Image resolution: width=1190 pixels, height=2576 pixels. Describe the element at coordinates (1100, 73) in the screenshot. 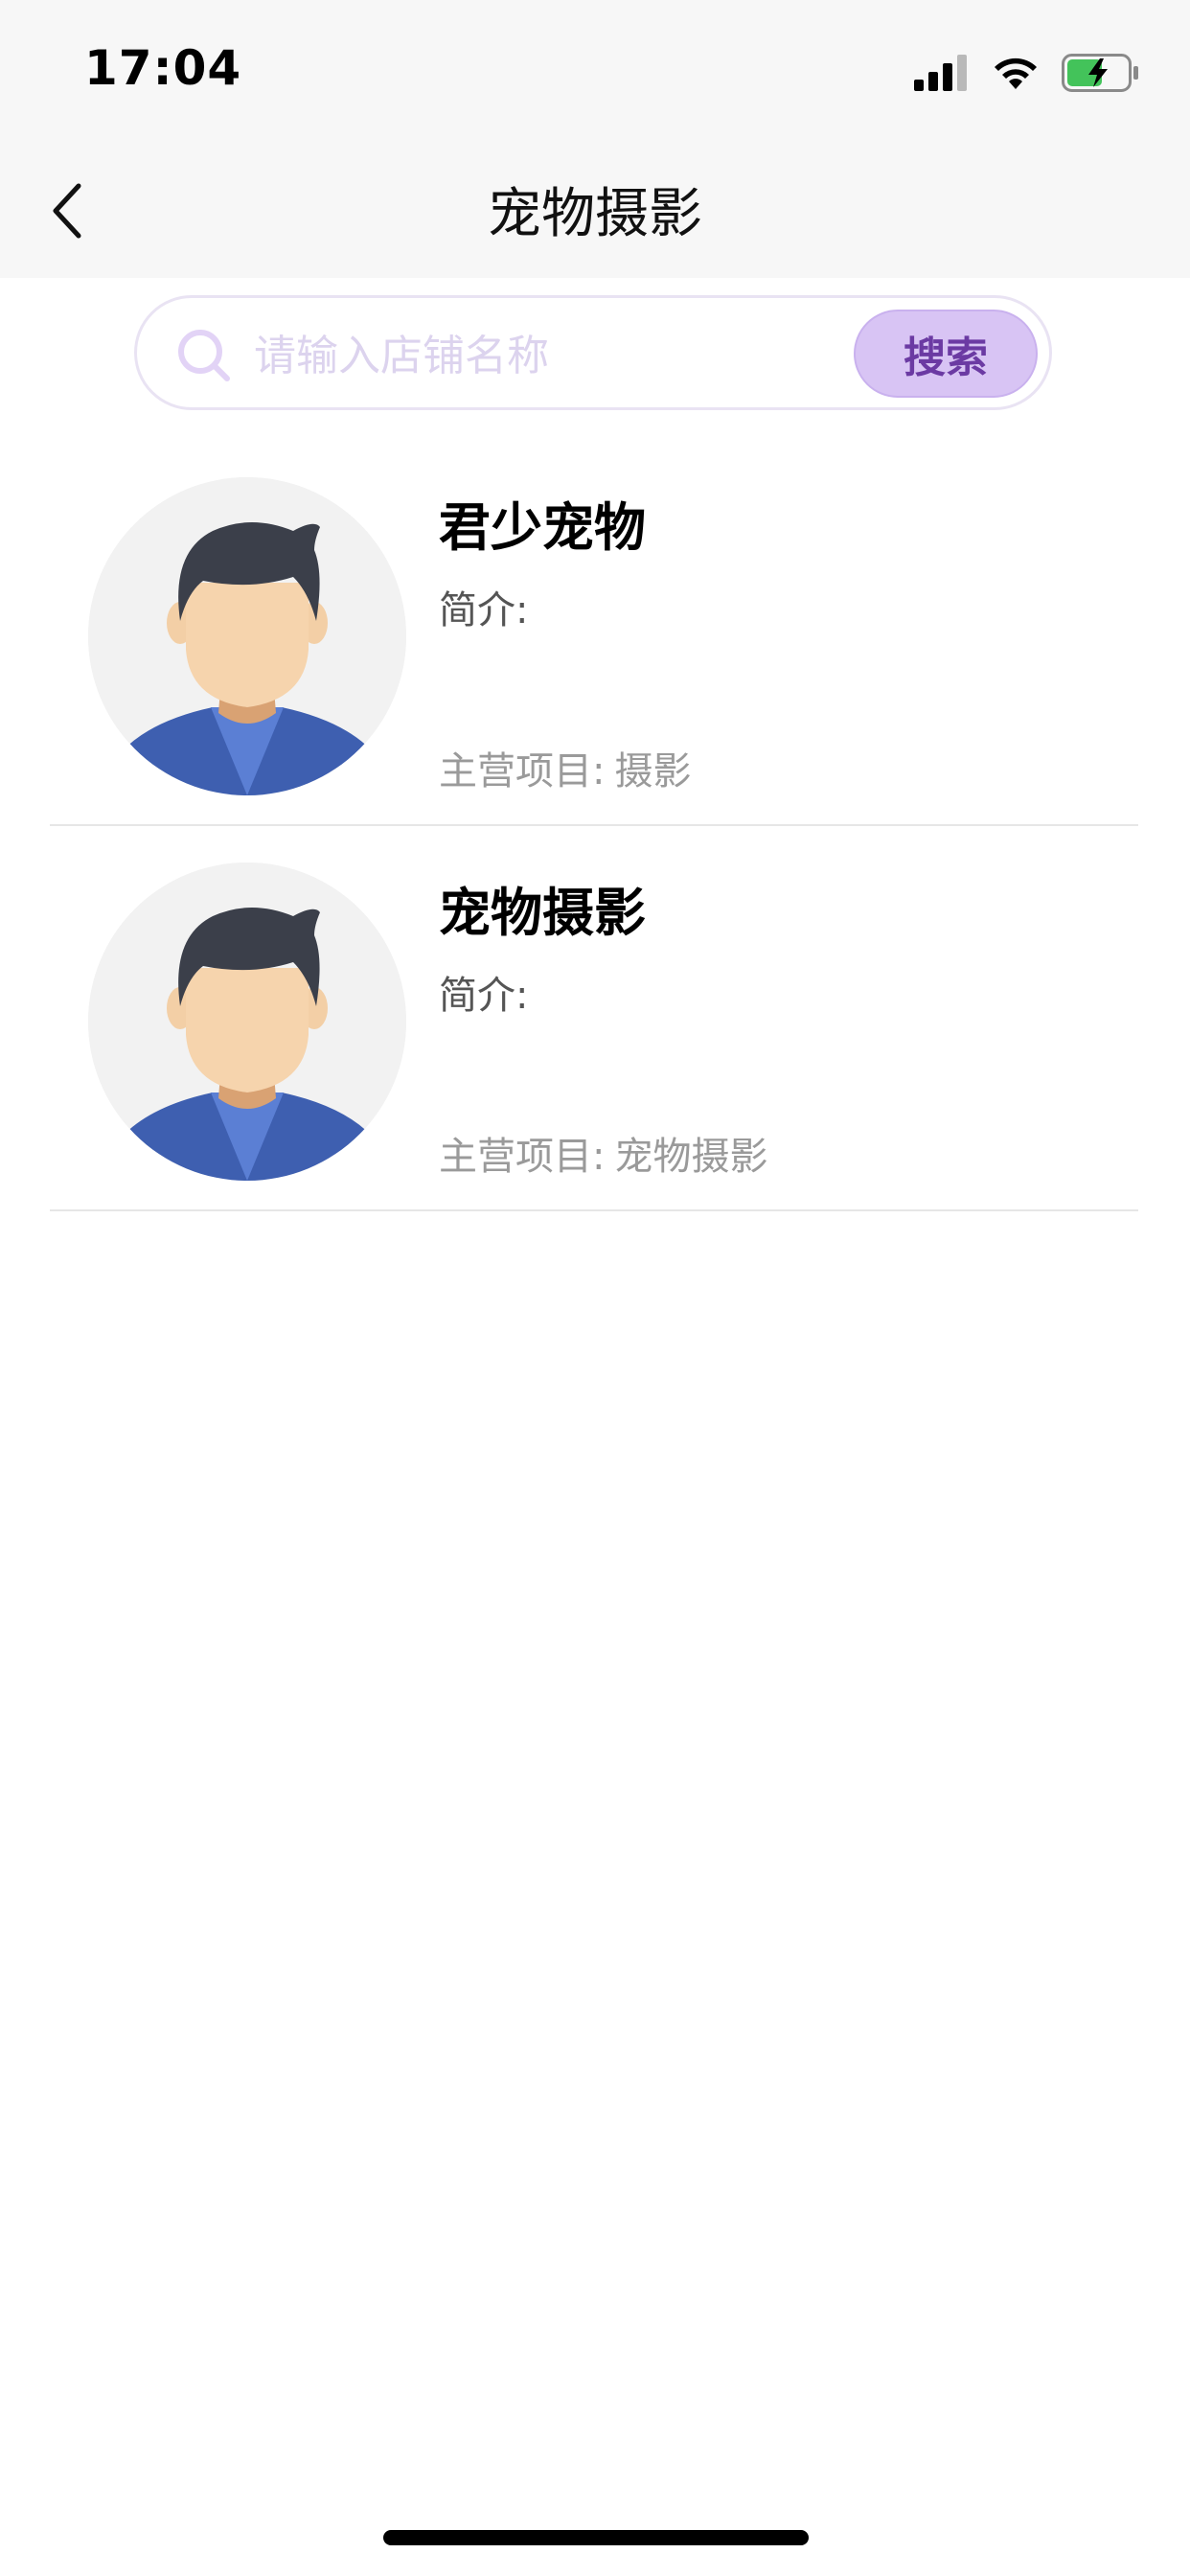

I see `battery-charging-icon` at that location.